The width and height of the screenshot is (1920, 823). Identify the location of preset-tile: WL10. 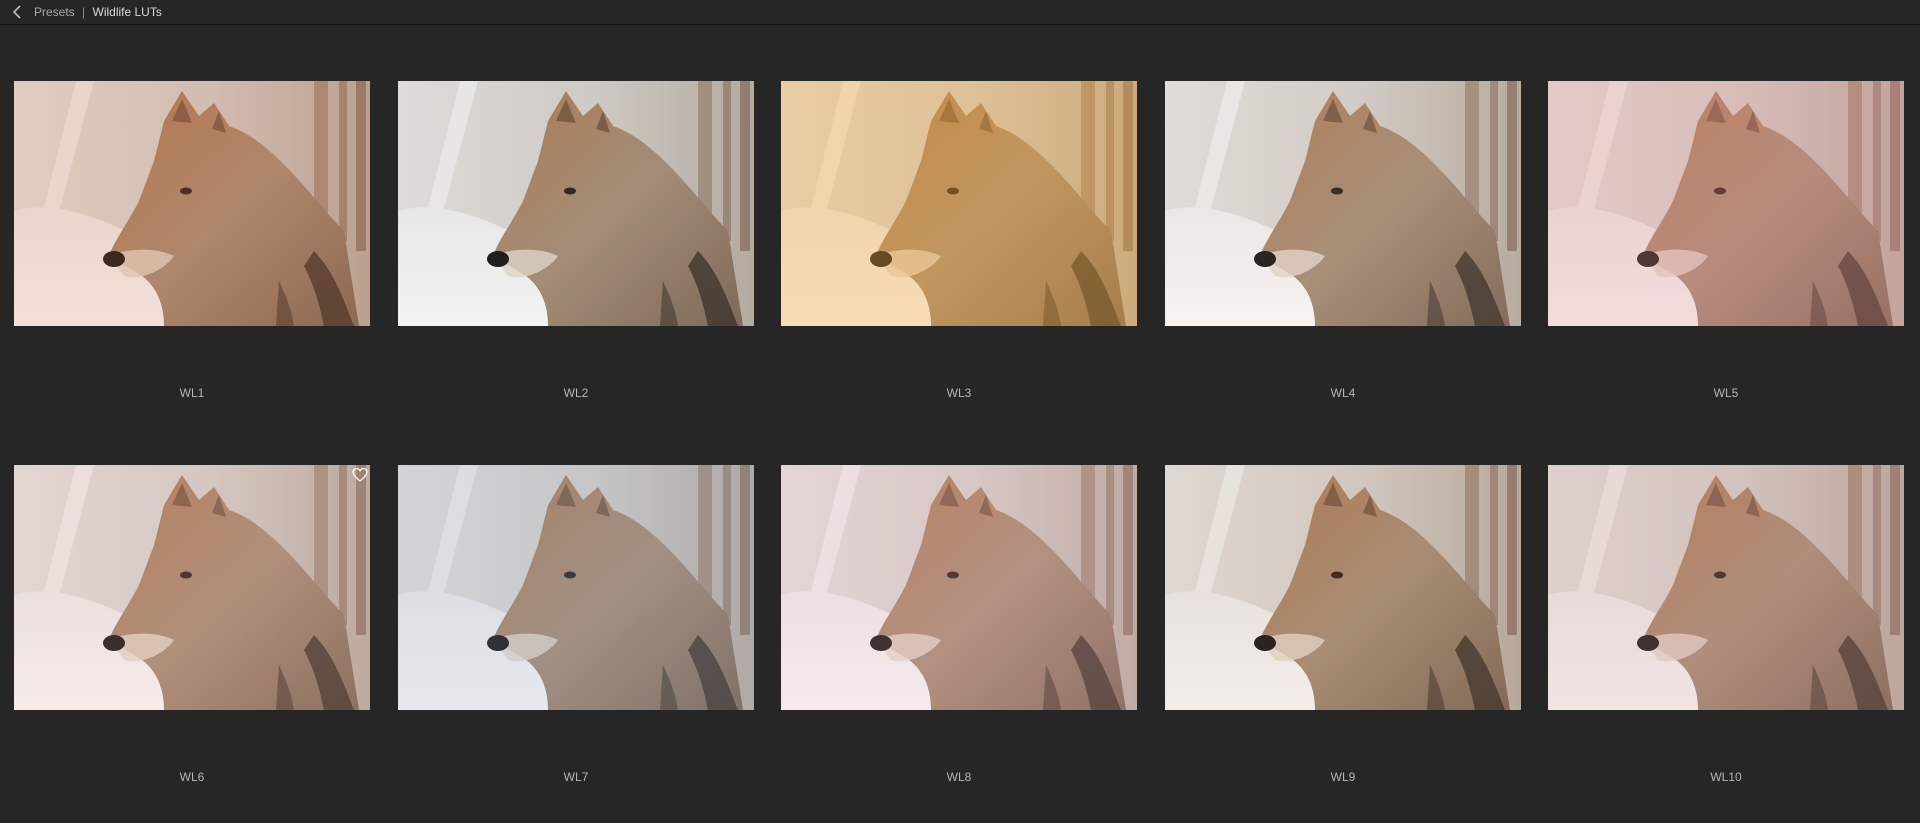
(1726, 630).